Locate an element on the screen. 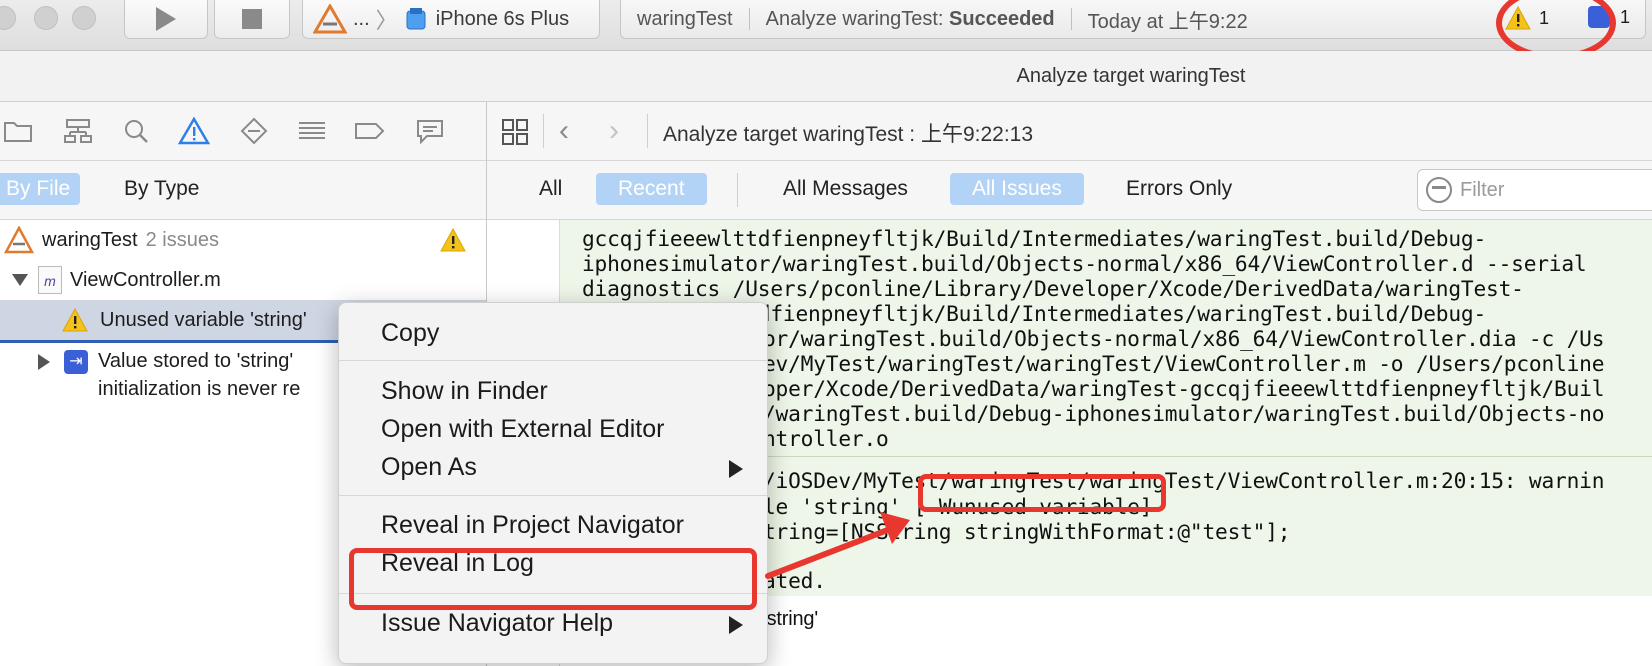 This screenshot has height=666, width=1652. activity-status-result: Succeeded is located at coordinates (1002, 18).